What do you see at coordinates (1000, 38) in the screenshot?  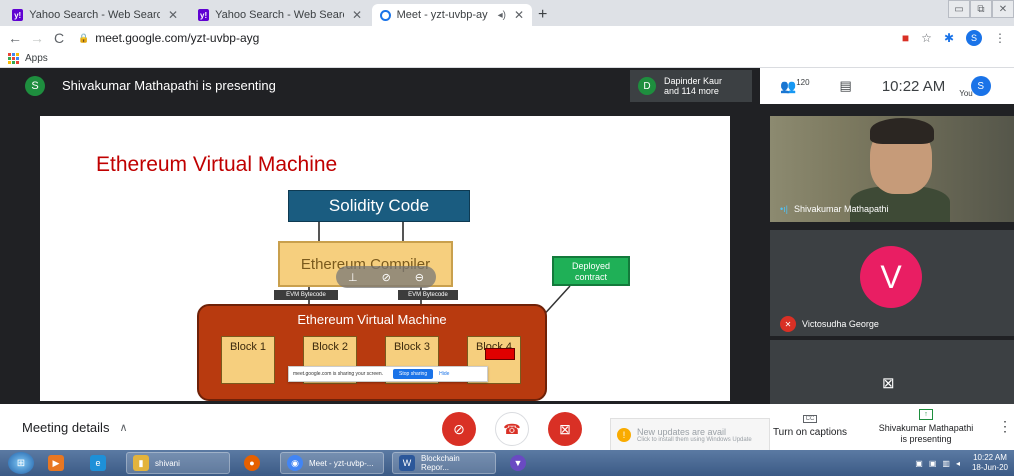 I see `menu-icon: ⋮` at bounding box center [1000, 38].